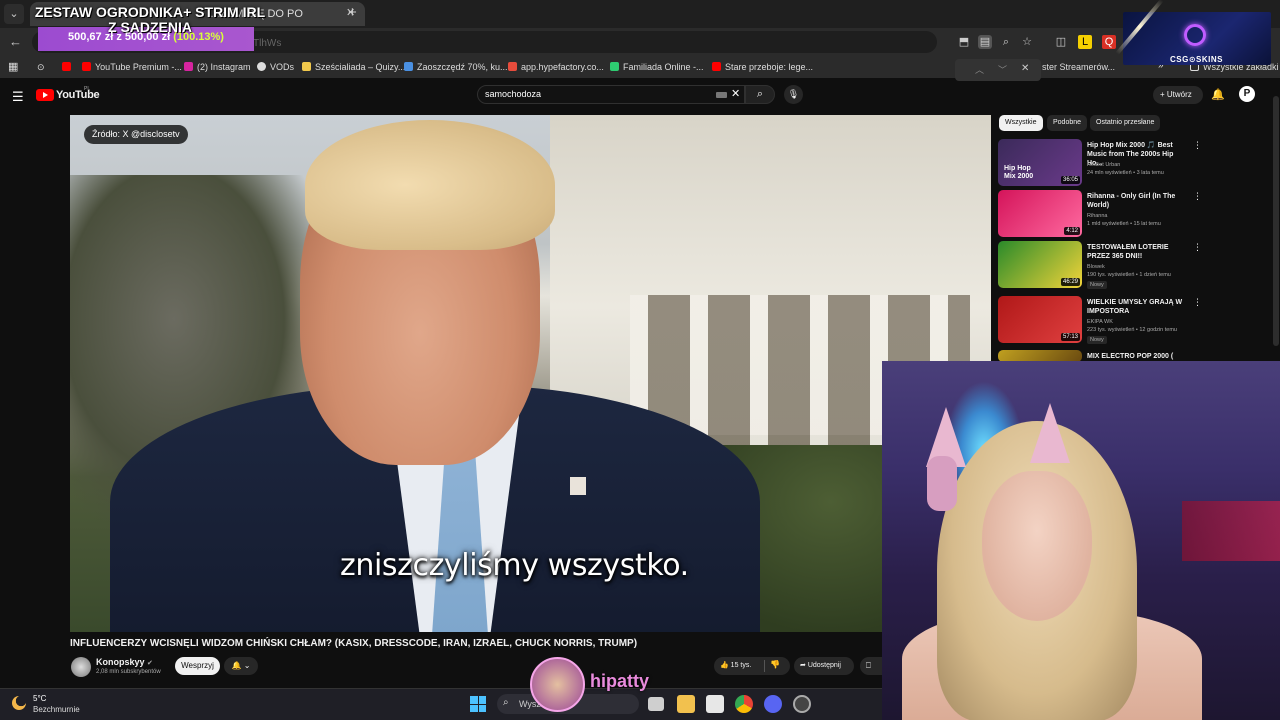 The height and width of the screenshot is (720, 1280). I want to click on chip-related: Podobne, so click(1067, 123).